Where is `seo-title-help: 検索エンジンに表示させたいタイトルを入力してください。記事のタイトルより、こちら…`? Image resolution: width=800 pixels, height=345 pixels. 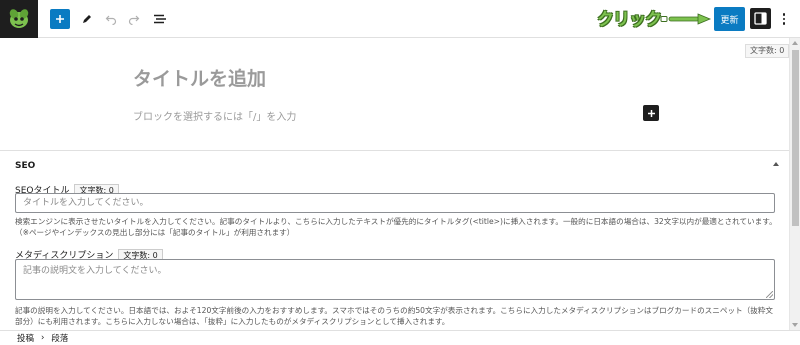 seo-title-help: 検索エンジンに表示させたいタイトルを入力してください。記事のタイトルより、こちら… is located at coordinates (396, 227).